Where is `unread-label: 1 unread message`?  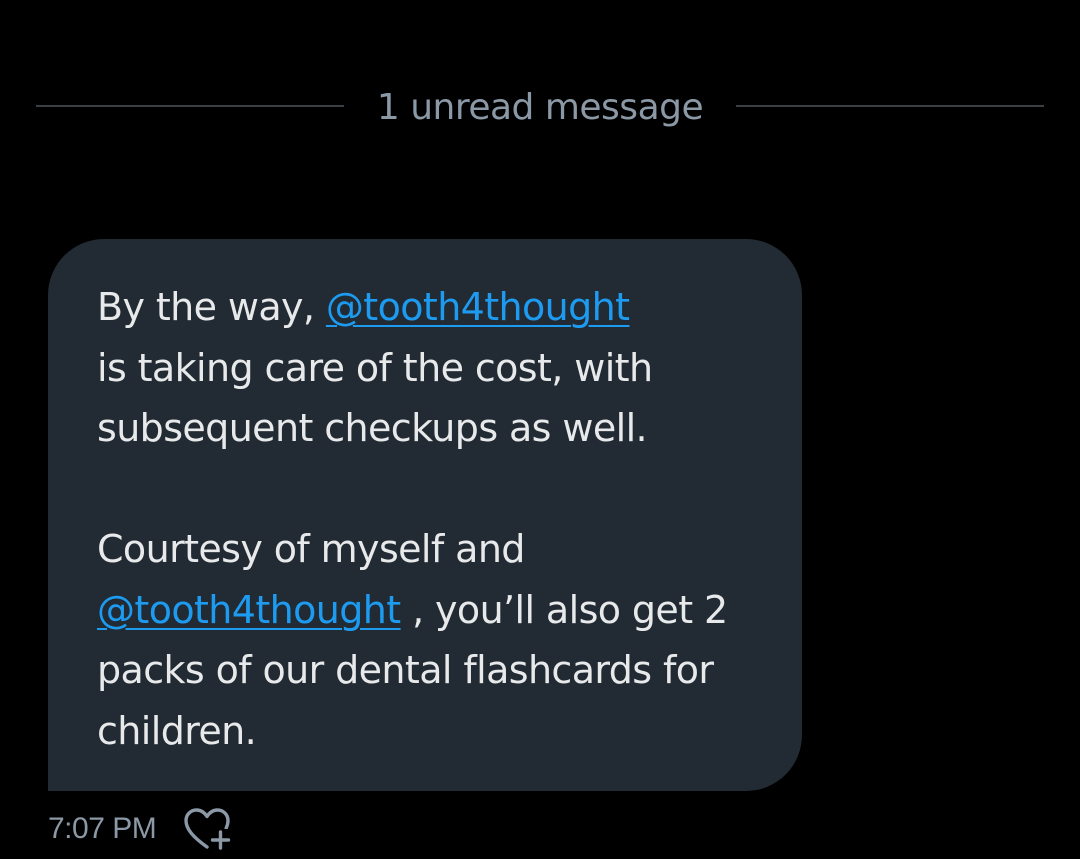
unread-label: 1 unread message is located at coordinates (540, 107).